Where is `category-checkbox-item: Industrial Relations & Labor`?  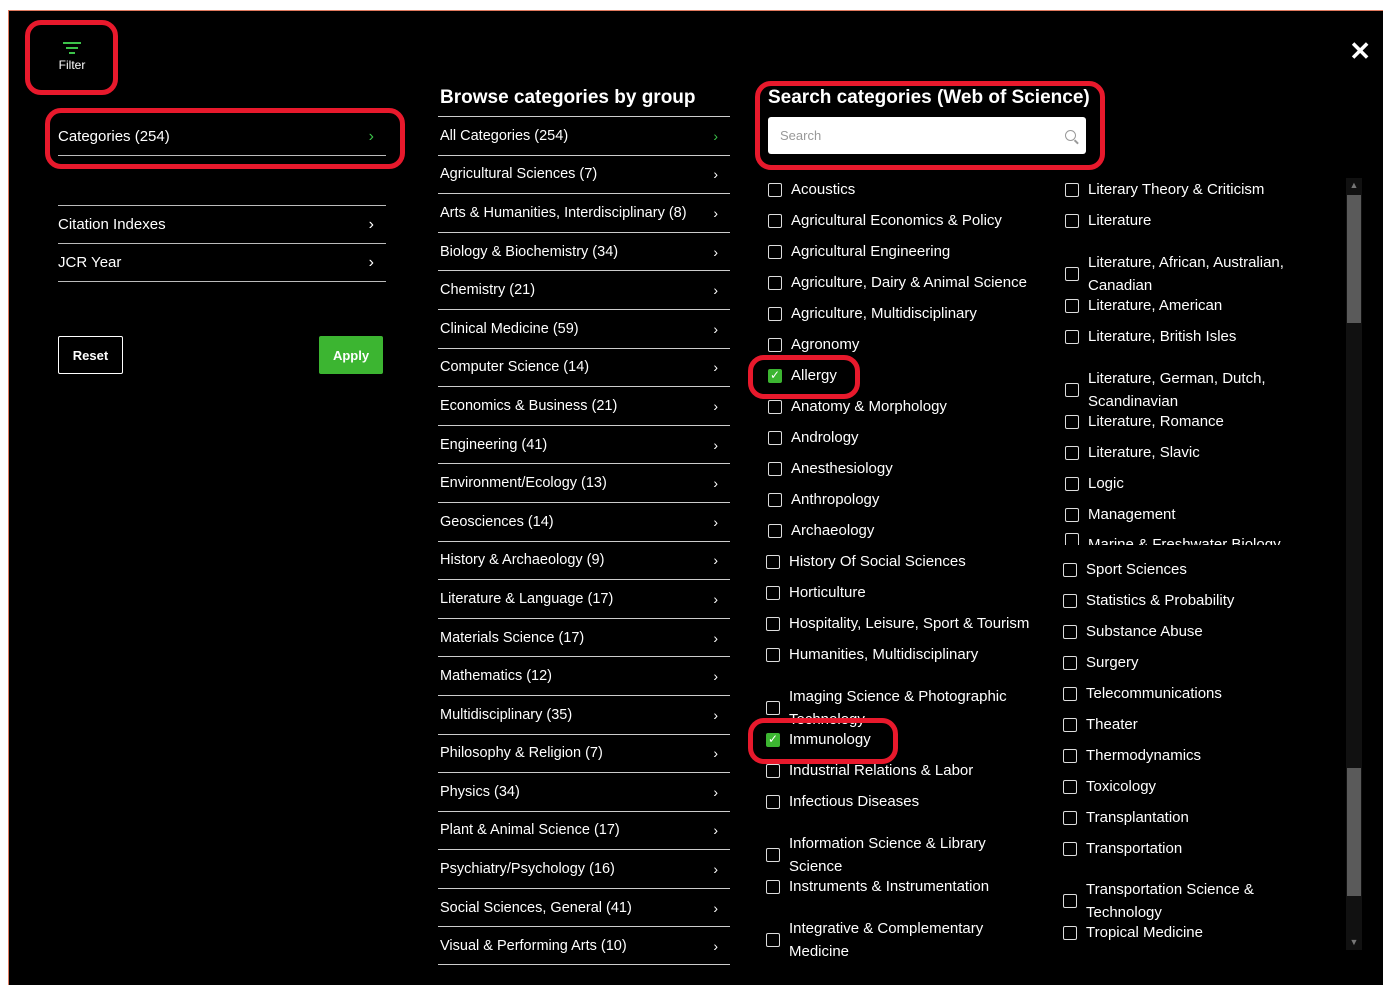
category-checkbox-item: Industrial Relations & Labor is located at coordinates (898, 770).